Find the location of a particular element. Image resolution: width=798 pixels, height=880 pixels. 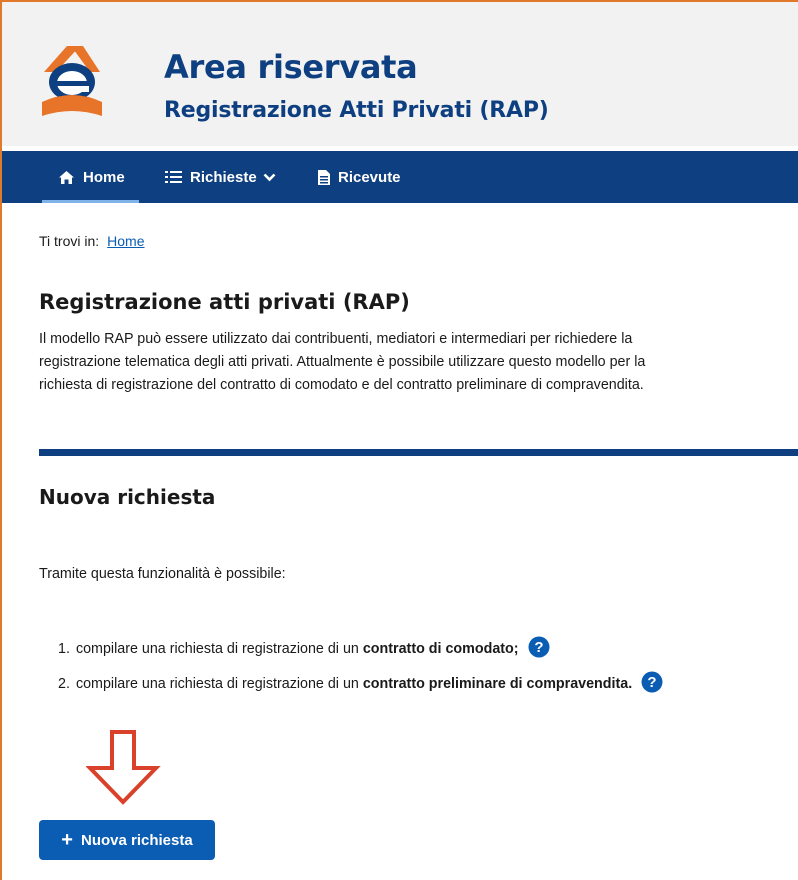

list-bold-text: contratto preliminare di compravendita. is located at coordinates (497, 684).